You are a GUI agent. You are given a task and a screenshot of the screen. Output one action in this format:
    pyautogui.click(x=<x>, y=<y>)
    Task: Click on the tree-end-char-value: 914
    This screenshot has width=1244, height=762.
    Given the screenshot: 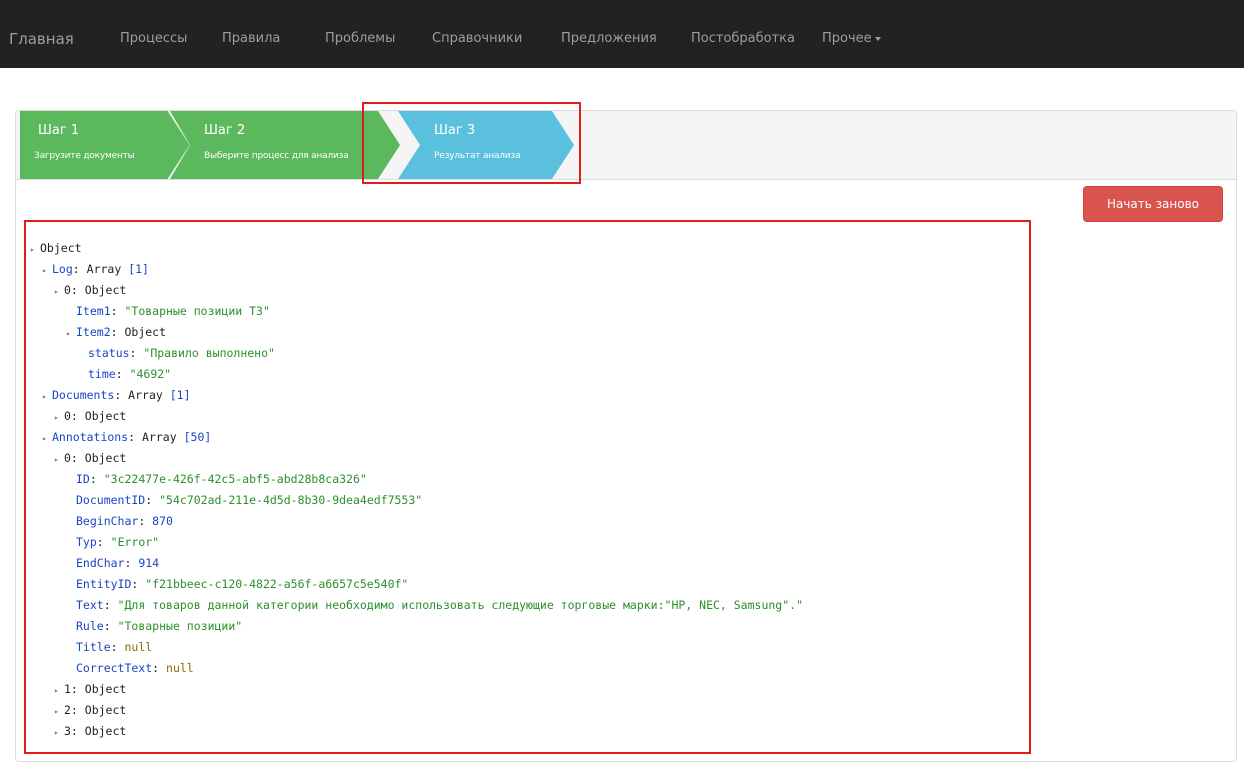 What is the action you would take?
    pyautogui.click(x=149, y=563)
    